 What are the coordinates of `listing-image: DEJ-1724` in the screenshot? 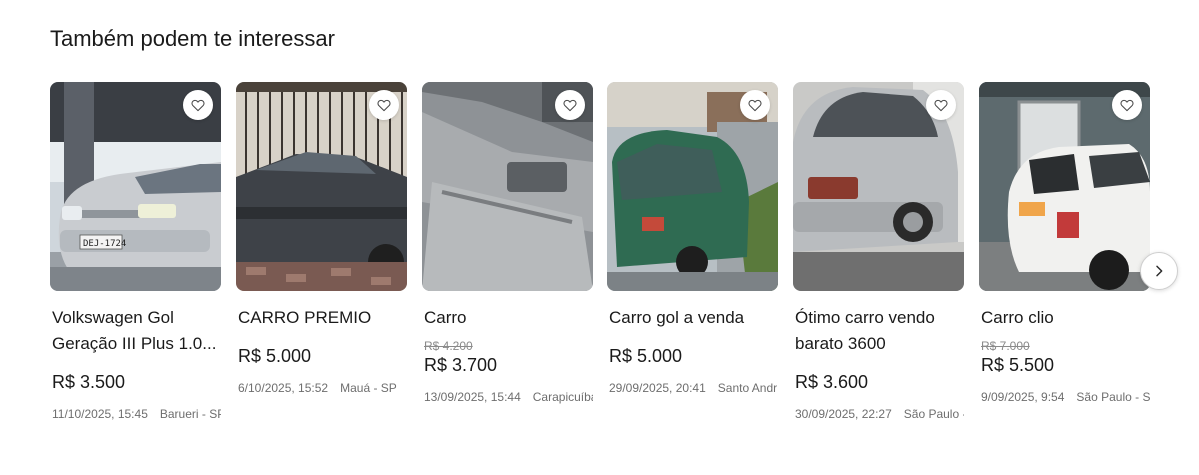 It's located at (135, 186).